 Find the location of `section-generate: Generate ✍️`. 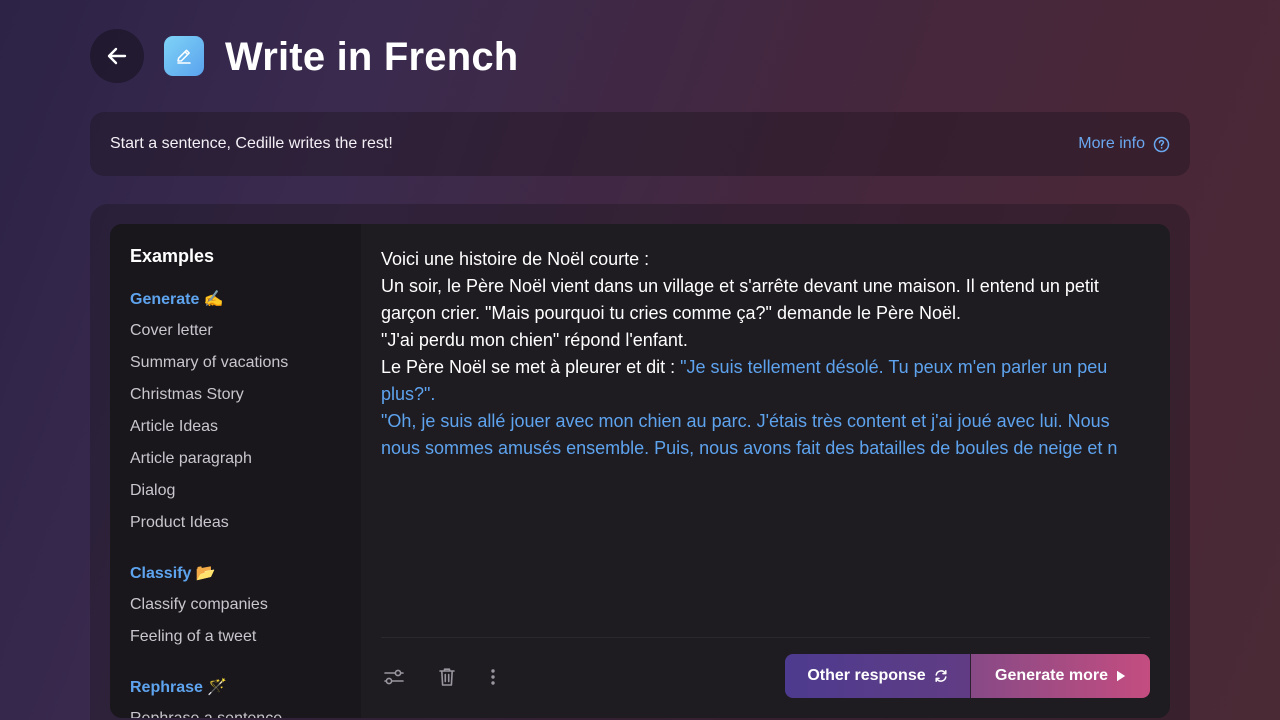

section-generate: Generate ✍️ is located at coordinates (177, 299).